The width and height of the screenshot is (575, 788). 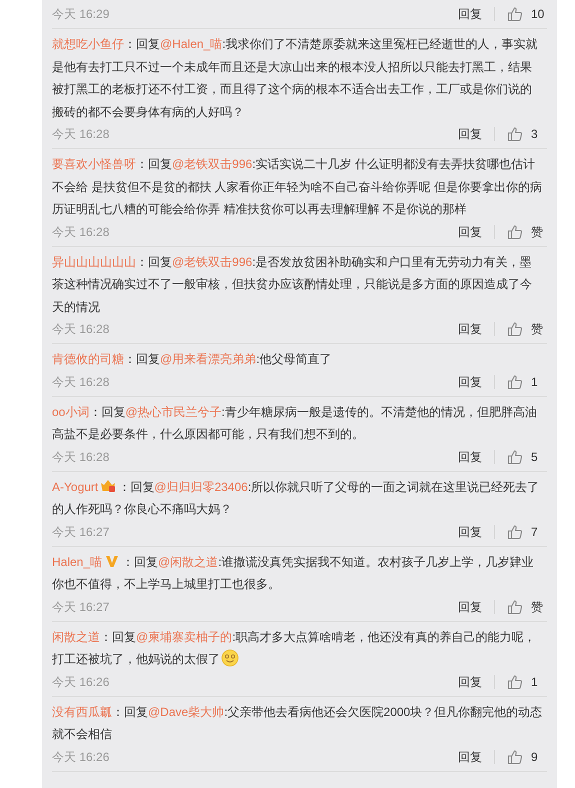 What do you see at coordinates (534, 757) in the screenshot?
I see `like-count: 9` at bounding box center [534, 757].